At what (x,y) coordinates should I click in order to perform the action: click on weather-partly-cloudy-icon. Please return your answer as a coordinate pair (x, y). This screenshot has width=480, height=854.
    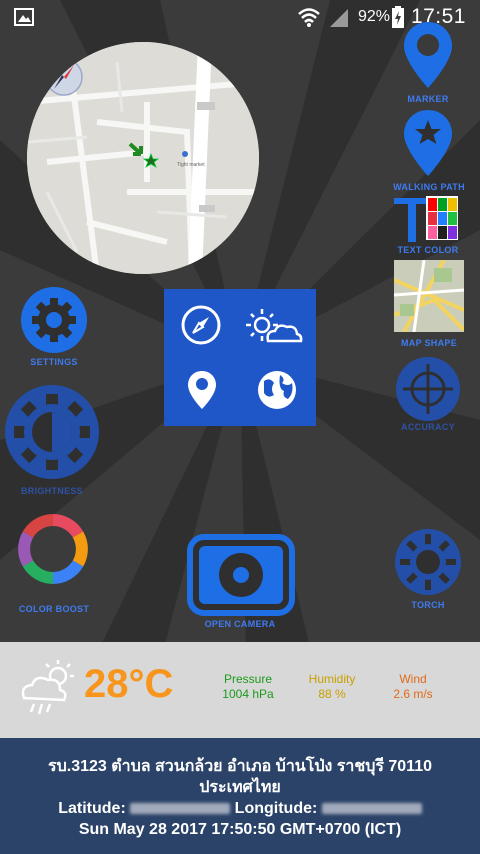
    Looking at the image, I should click on (274, 327).